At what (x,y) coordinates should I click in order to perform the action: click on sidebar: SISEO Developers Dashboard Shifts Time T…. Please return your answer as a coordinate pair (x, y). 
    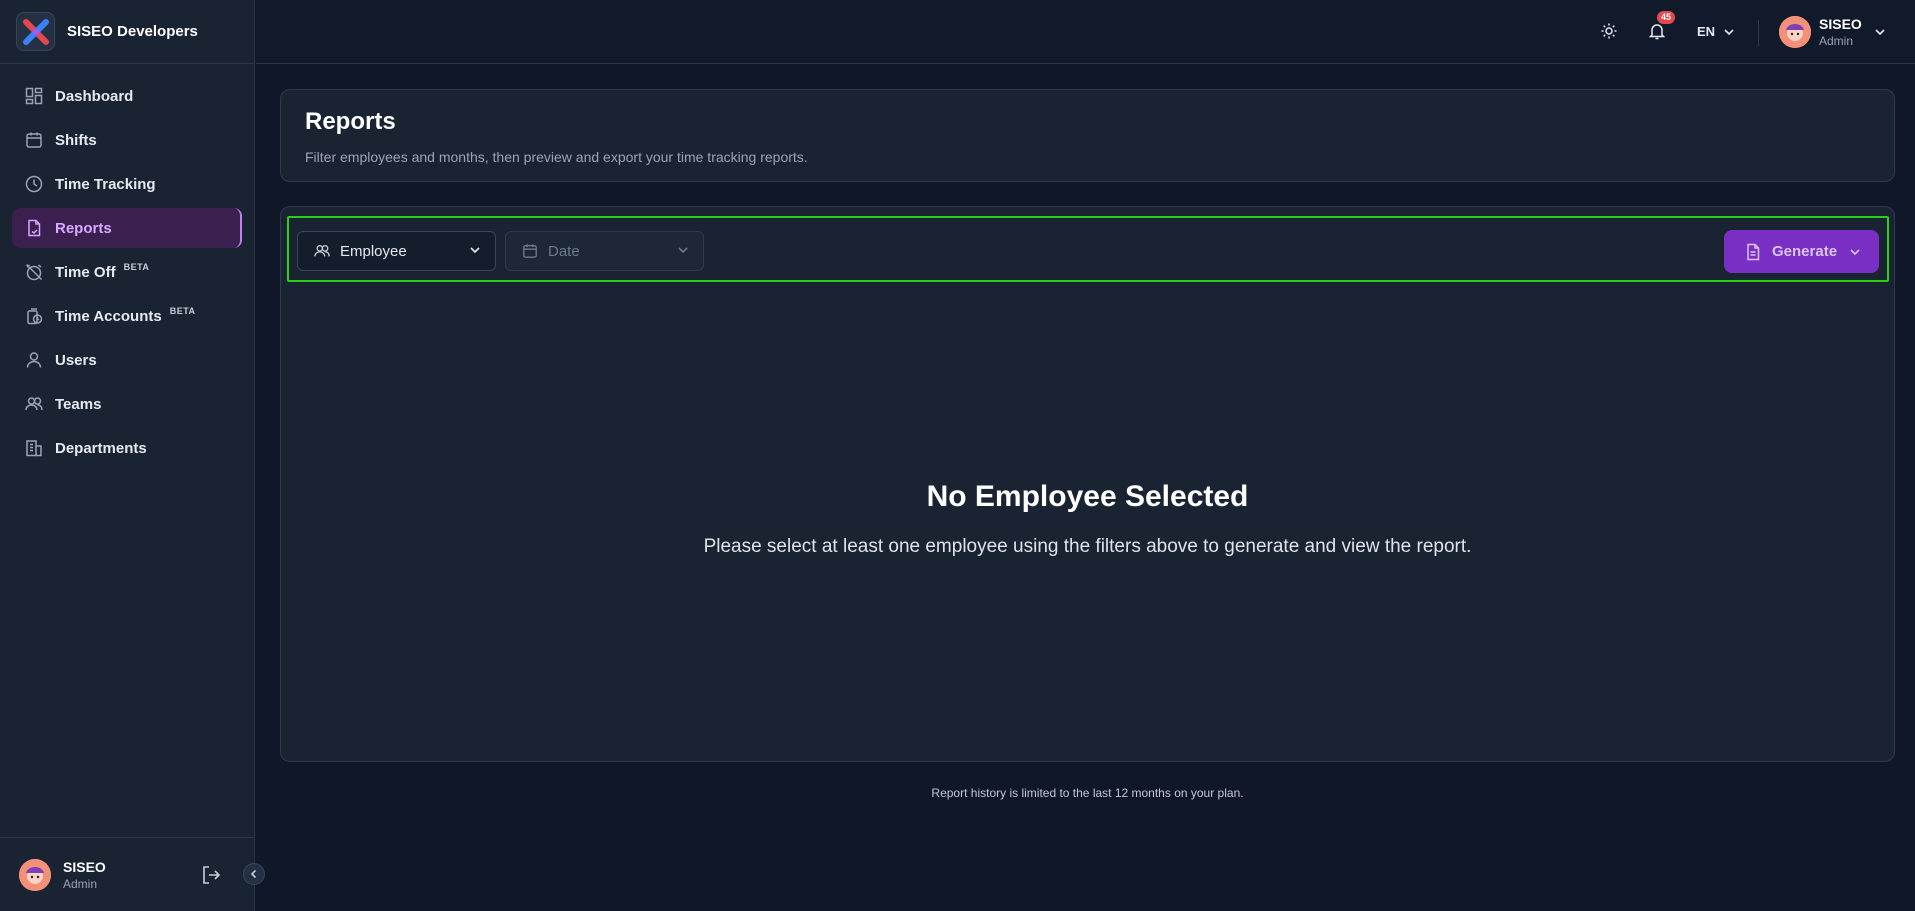
    Looking at the image, I should click on (127, 455).